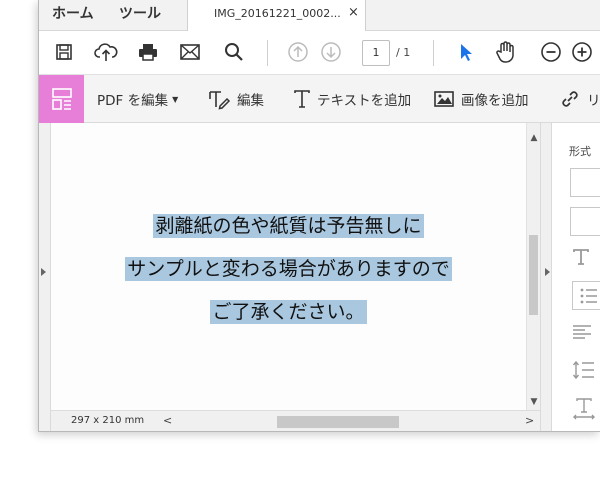 The image size is (600, 480). What do you see at coordinates (234, 52) in the screenshot?
I see `search-icon` at bounding box center [234, 52].